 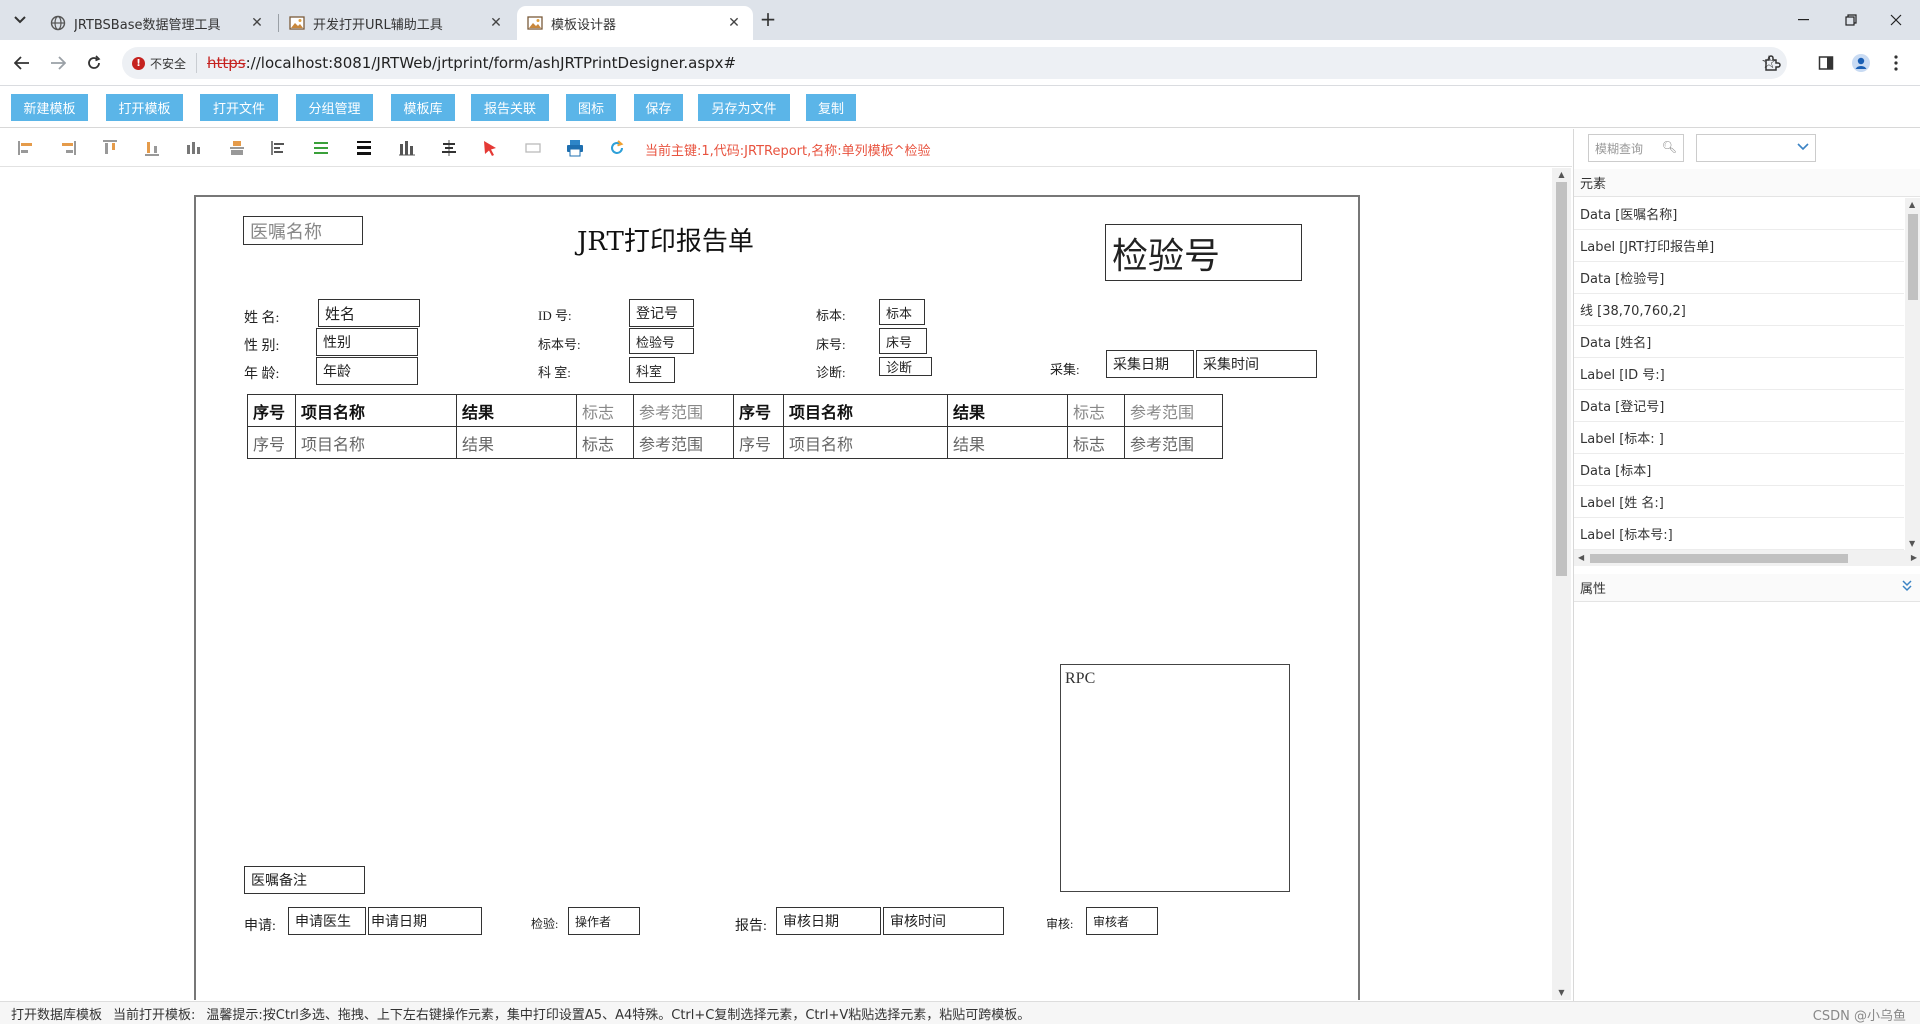 I want to click on test-label: 检验:, so click(x=544, y=923).